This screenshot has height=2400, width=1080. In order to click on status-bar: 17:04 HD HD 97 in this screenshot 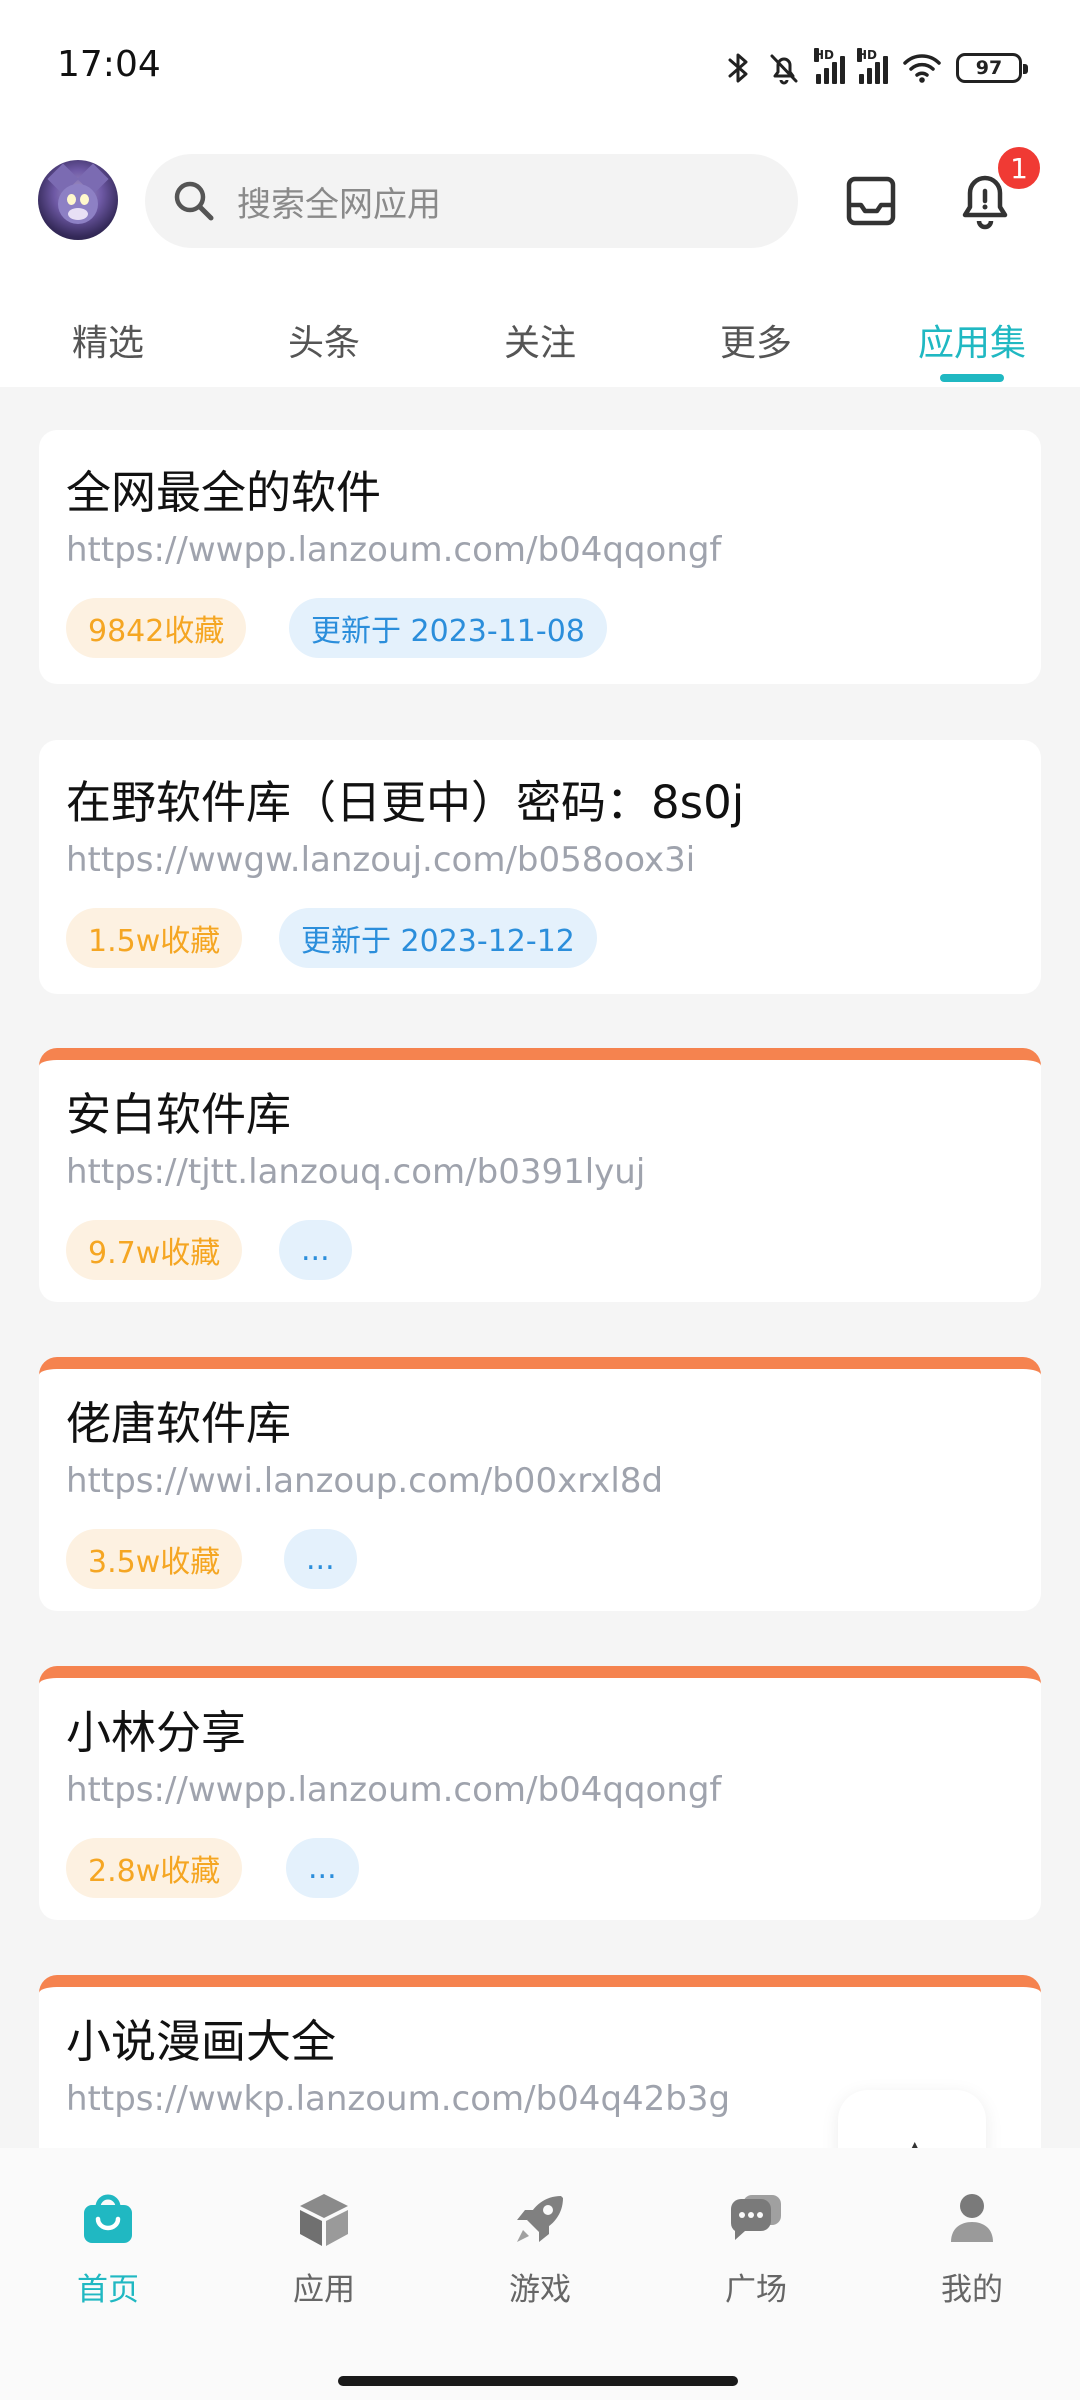, I will do `click(540, 70)`.